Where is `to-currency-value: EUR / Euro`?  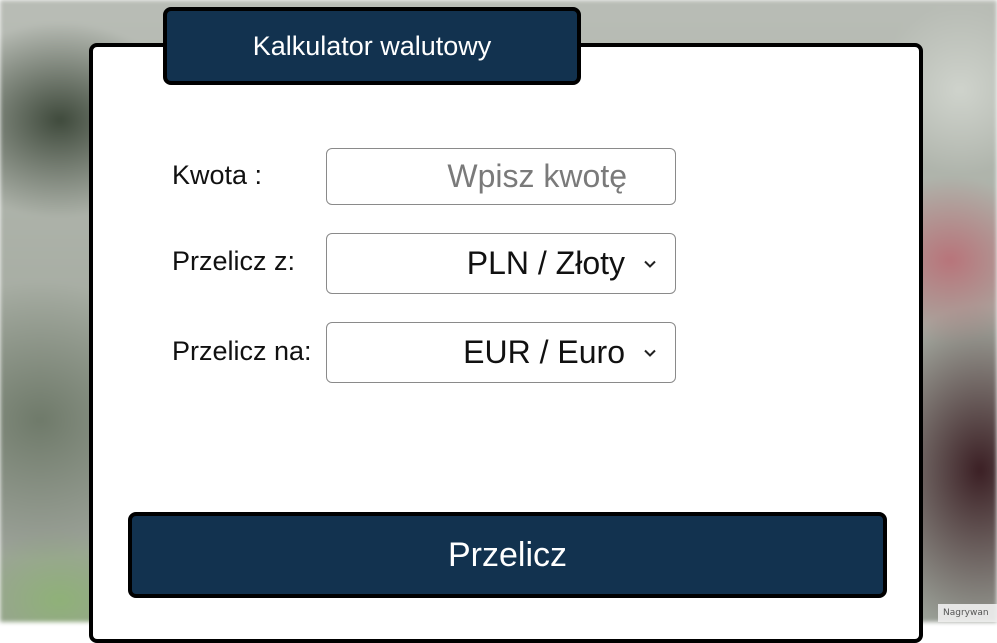 to-currency-value: EUR / Euro is located at coordinates (544, 352).